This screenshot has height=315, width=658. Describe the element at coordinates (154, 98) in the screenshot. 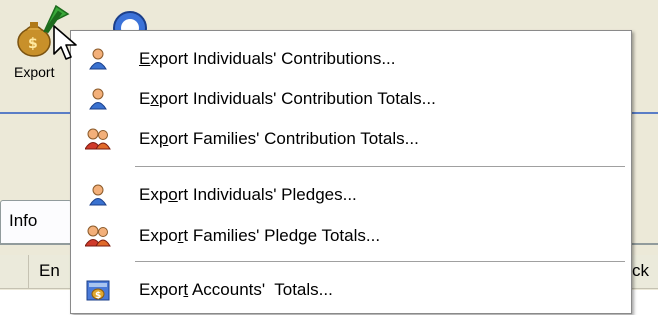

I see `menu-label-accel: x` at that location.